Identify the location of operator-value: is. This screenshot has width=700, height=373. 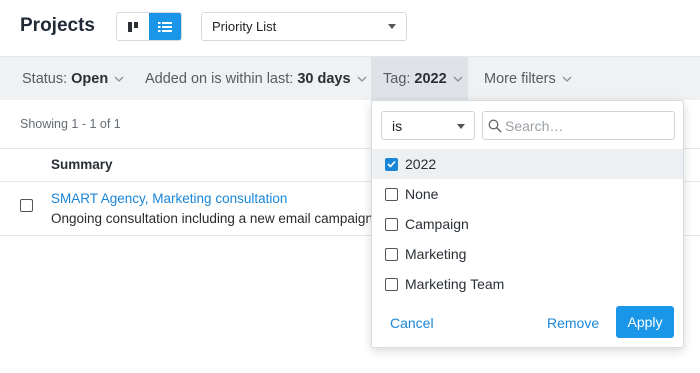
(397, 125).